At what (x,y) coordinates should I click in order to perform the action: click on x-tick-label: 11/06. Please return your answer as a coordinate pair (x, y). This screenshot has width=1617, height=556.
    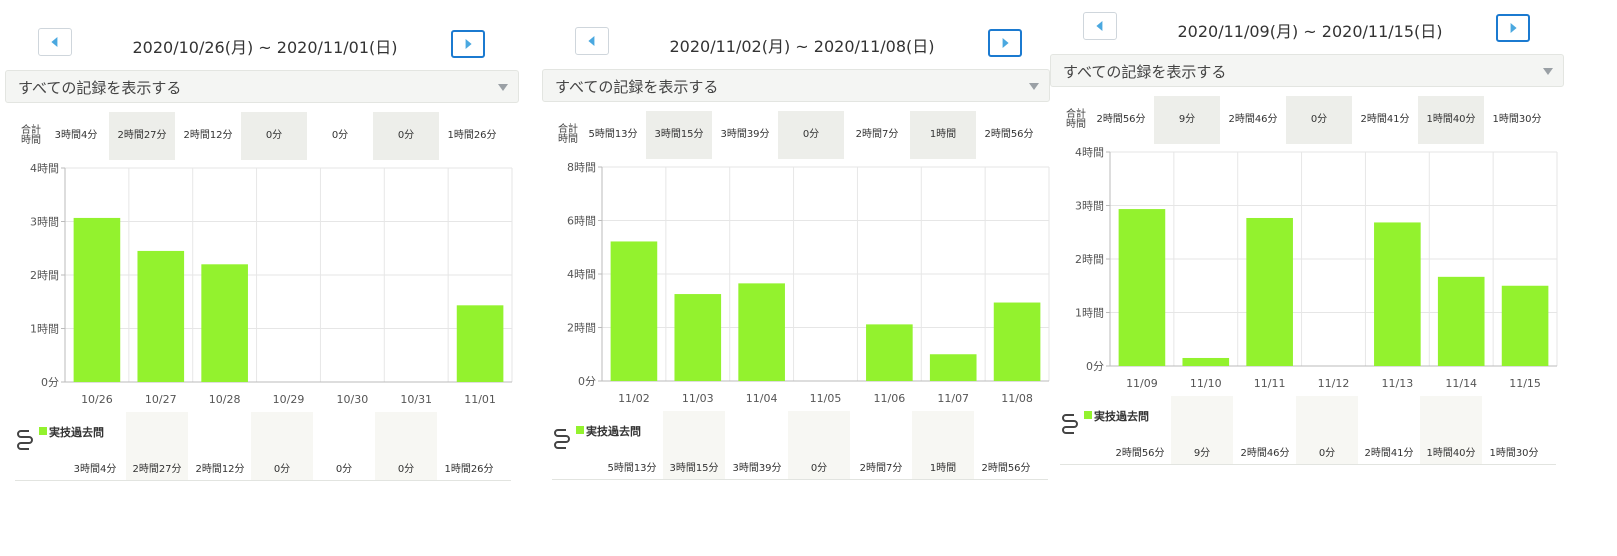
    Looking at the image, I should click on (890, 398).